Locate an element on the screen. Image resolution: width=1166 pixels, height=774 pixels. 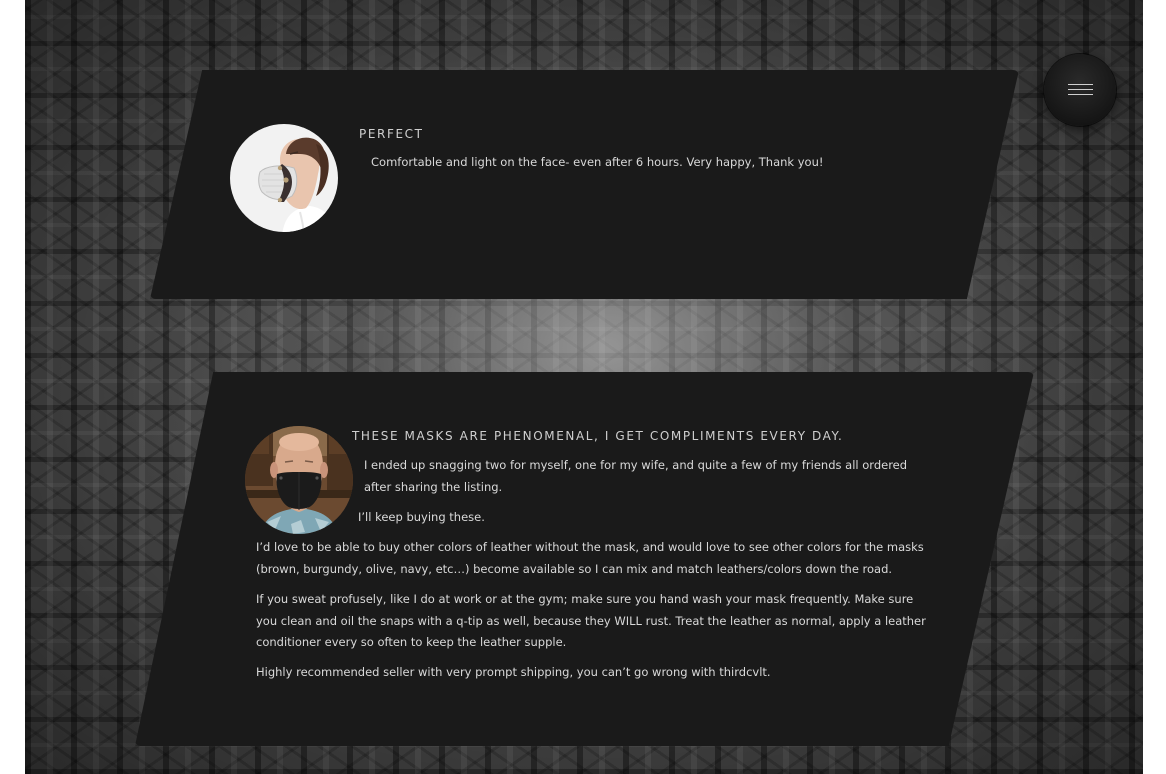
menu-button is located at coordinates (1080, 90).